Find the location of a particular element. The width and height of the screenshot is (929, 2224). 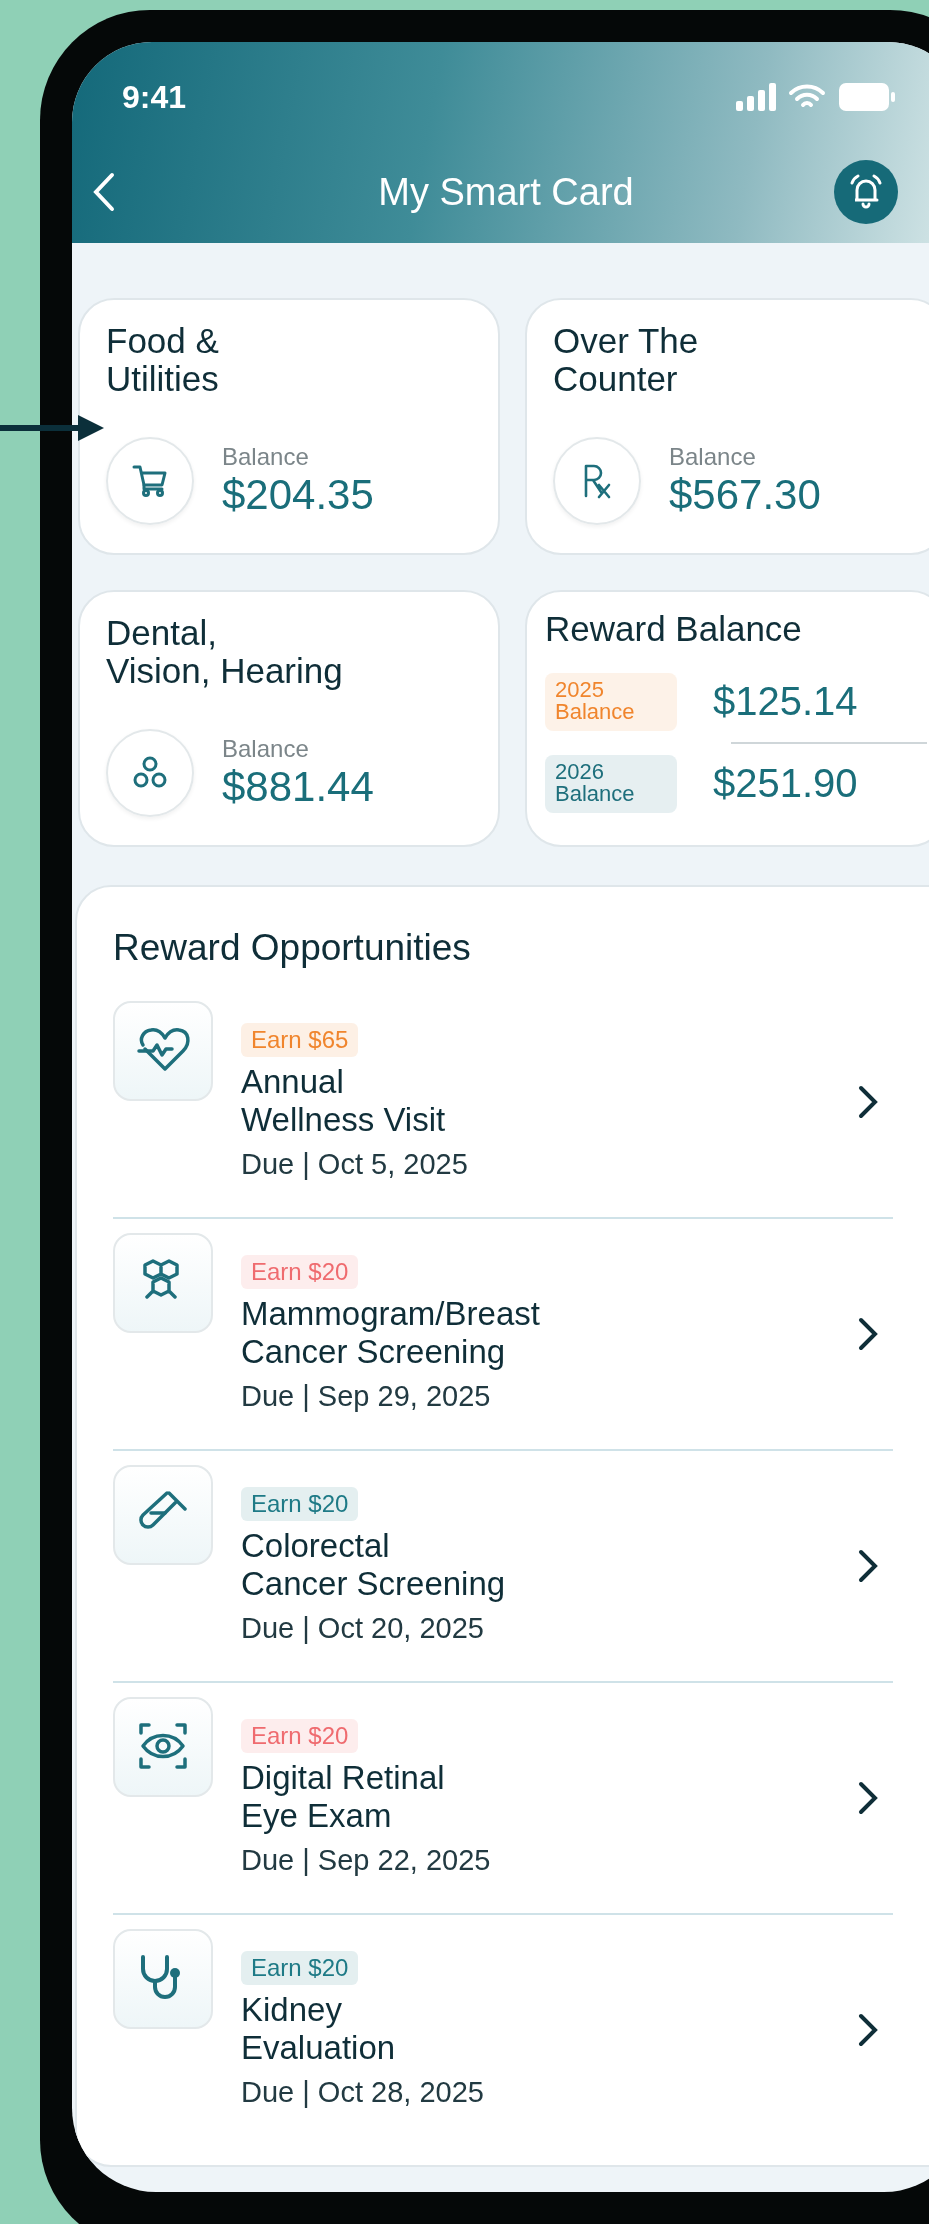

opportunity-title: Kidney Evaluation is located at coordinates (318, 2028).